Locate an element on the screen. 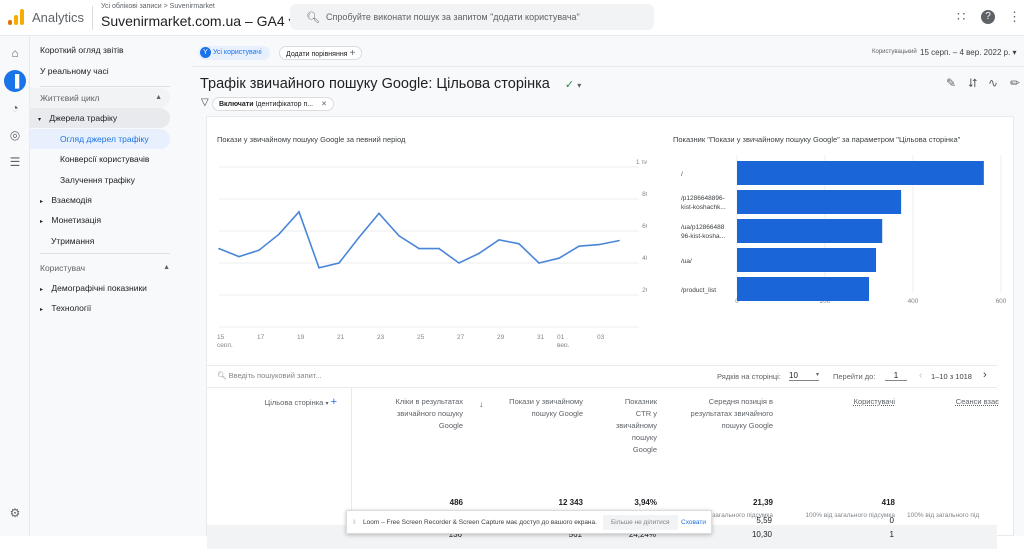  close-icon: ✕ is located at coordinates (324, 104).